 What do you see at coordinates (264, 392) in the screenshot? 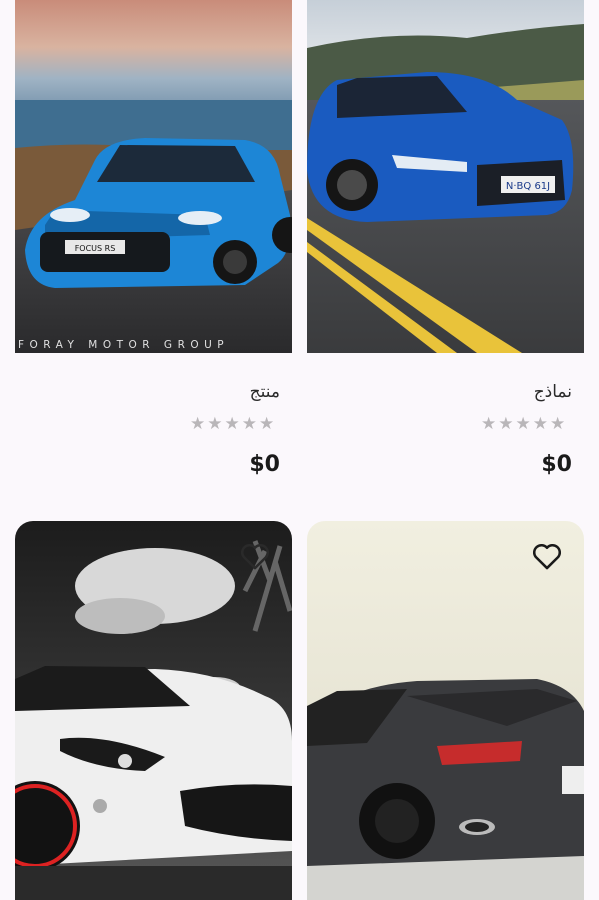
I see `product-title: منتج` at bounding box center [264, 392].